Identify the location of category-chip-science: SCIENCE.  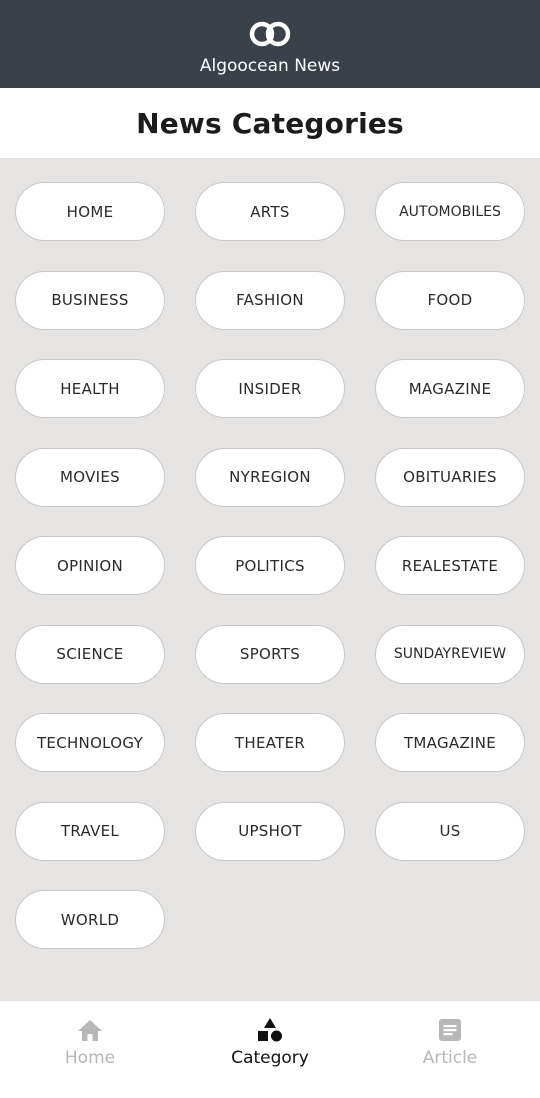
(90, 654).